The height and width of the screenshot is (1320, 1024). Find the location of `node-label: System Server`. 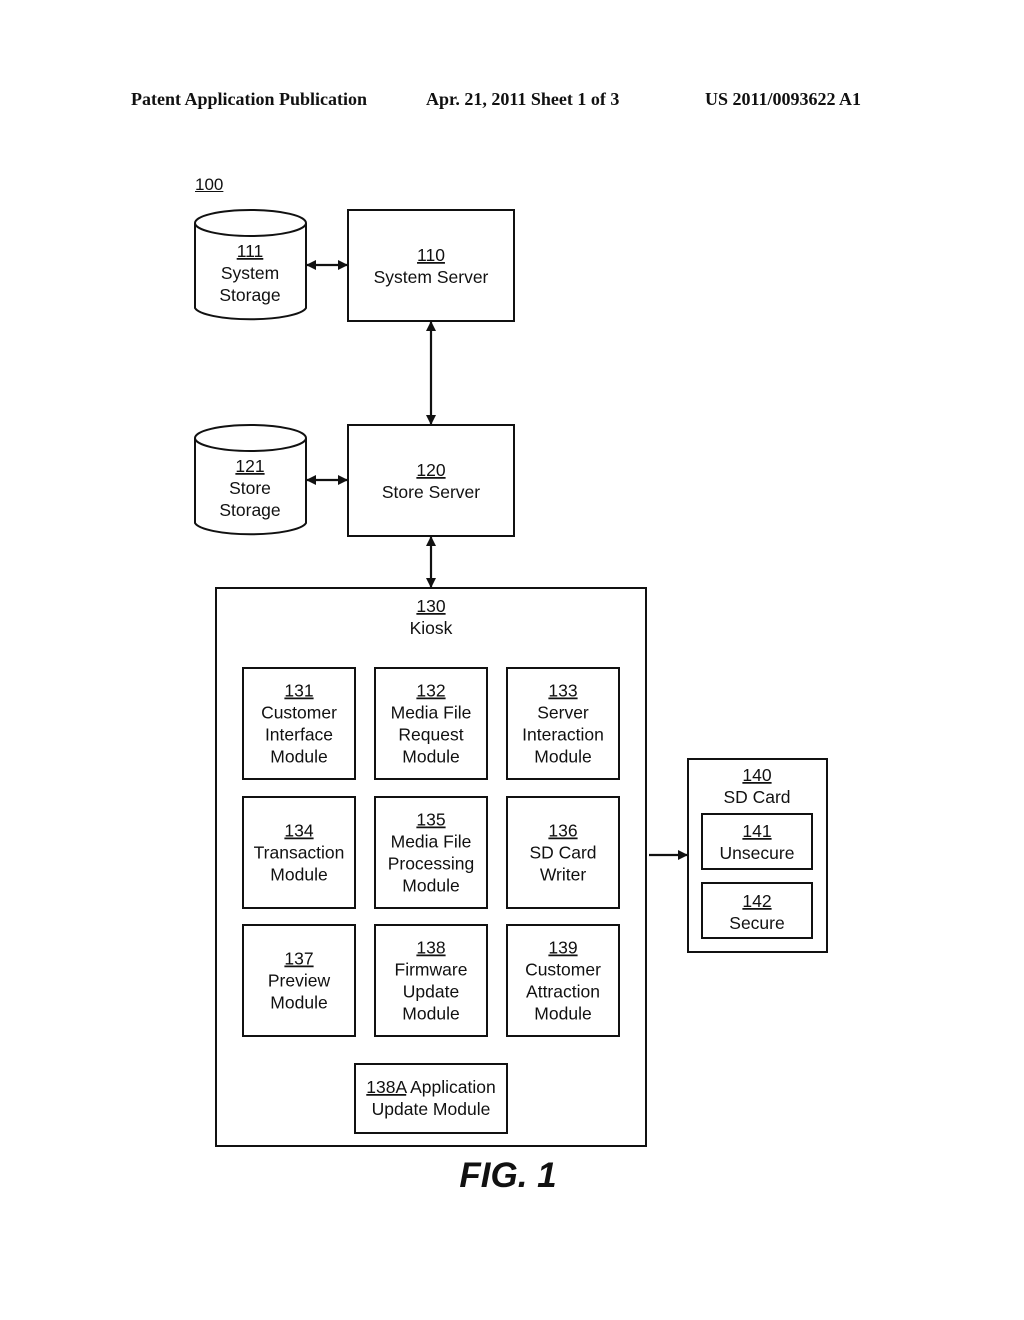

node-label: System Server is located at coordinates (431, 277).